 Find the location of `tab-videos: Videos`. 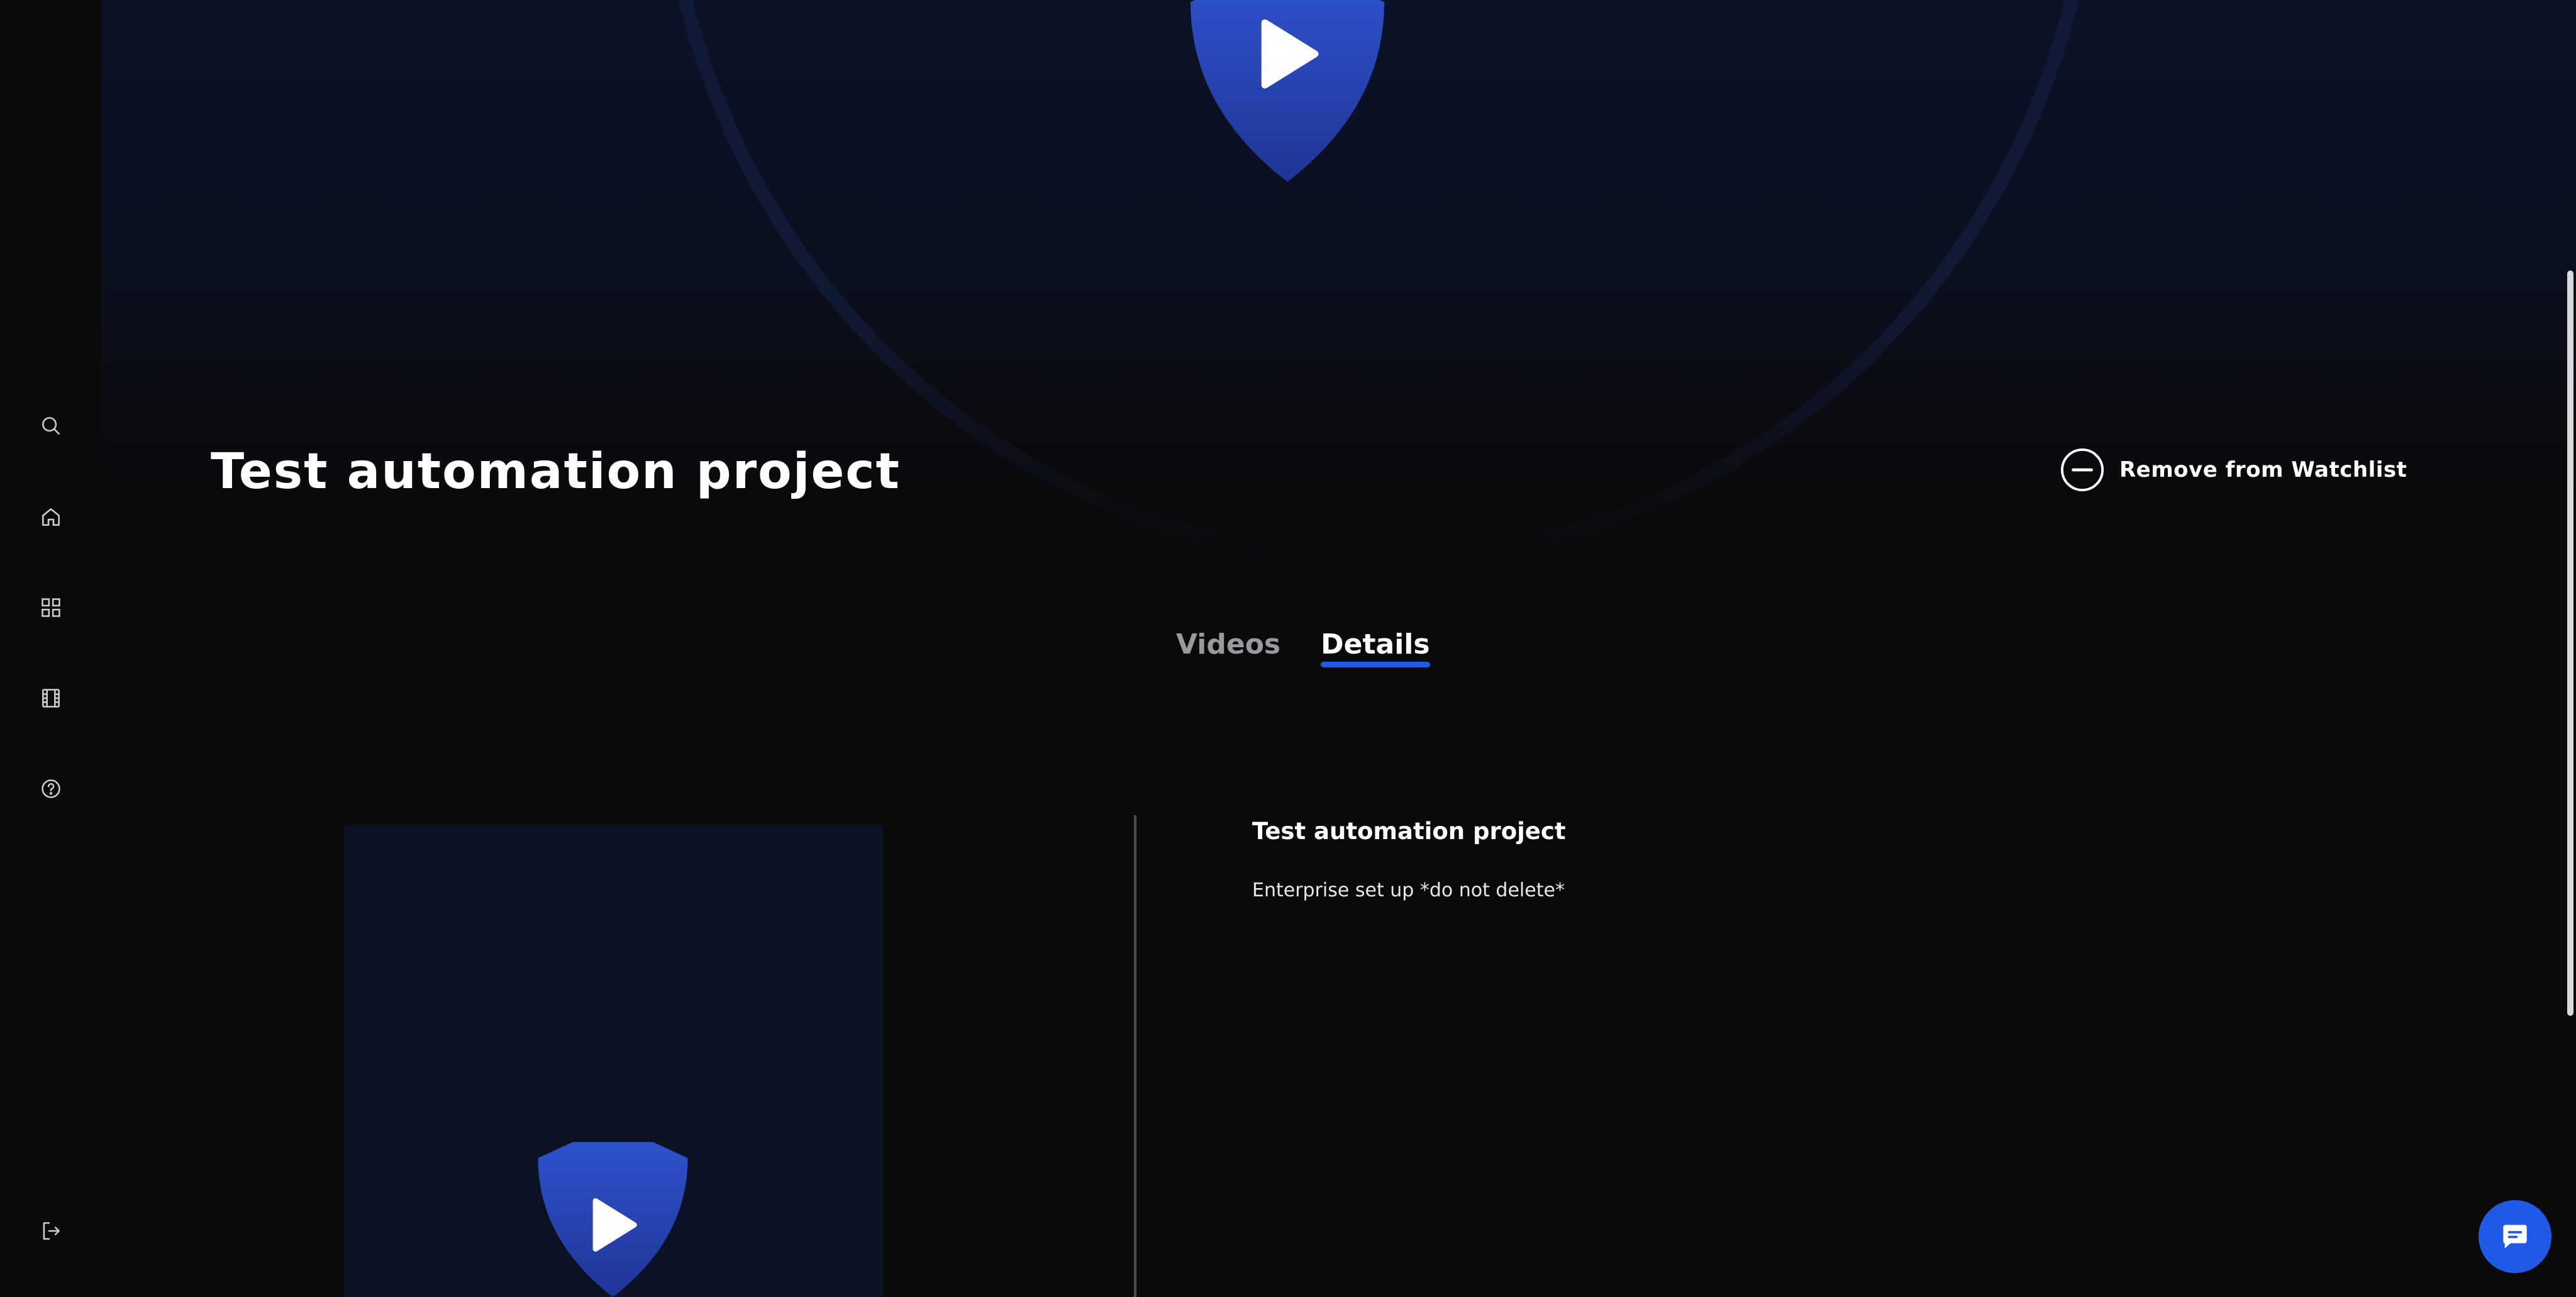

tab-videos: Videos is located at coordinates (1228, 645).